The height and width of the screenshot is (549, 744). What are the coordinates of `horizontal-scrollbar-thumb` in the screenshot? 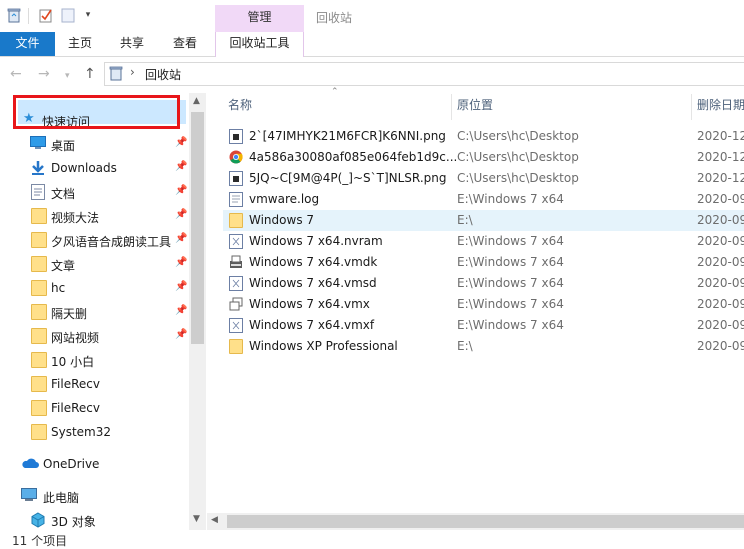 It's located at (485, 521).